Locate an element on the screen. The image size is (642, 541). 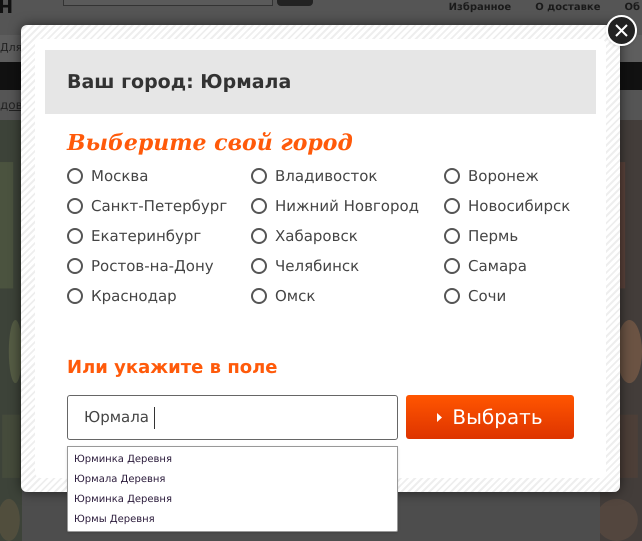
close-icon is located at coordinates (621, 30).